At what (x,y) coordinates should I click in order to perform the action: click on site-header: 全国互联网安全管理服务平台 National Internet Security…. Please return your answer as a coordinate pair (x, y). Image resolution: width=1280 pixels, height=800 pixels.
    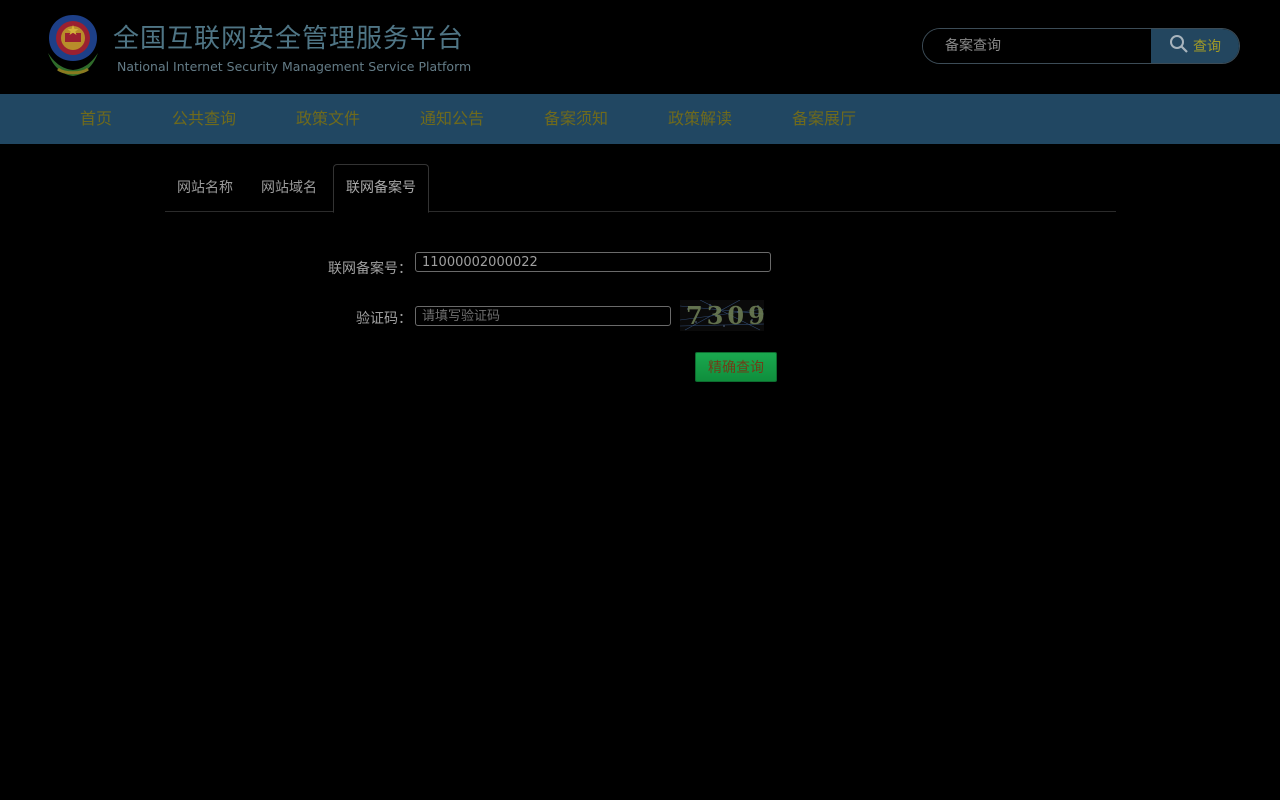
    Looking at the image, I should click on (640, 47).